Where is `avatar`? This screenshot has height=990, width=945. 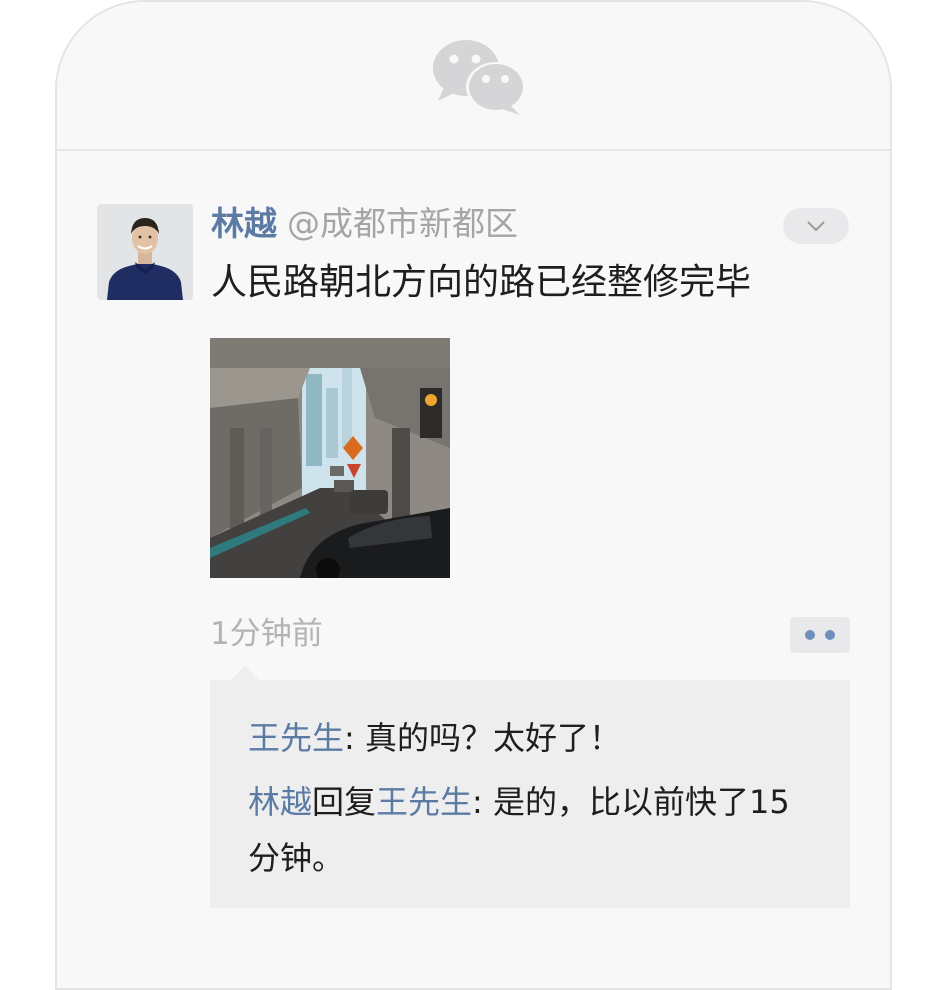
avatar is located at coordinates (145, 252).